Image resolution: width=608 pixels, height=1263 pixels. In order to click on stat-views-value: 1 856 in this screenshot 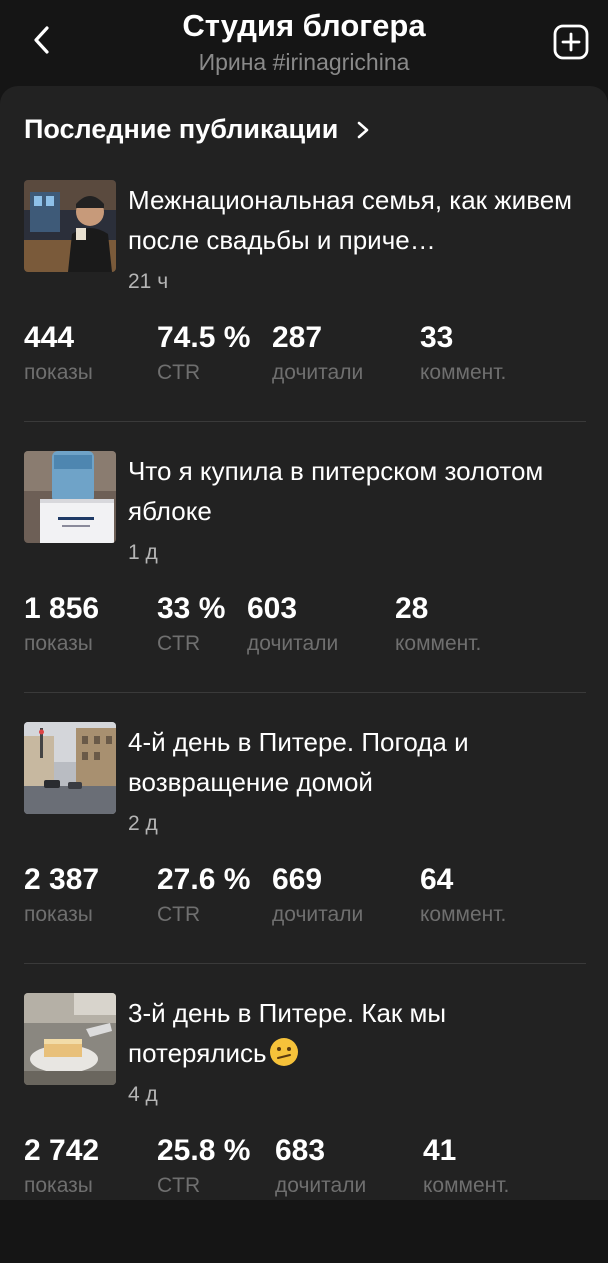, I will do `click(62, 608)`.